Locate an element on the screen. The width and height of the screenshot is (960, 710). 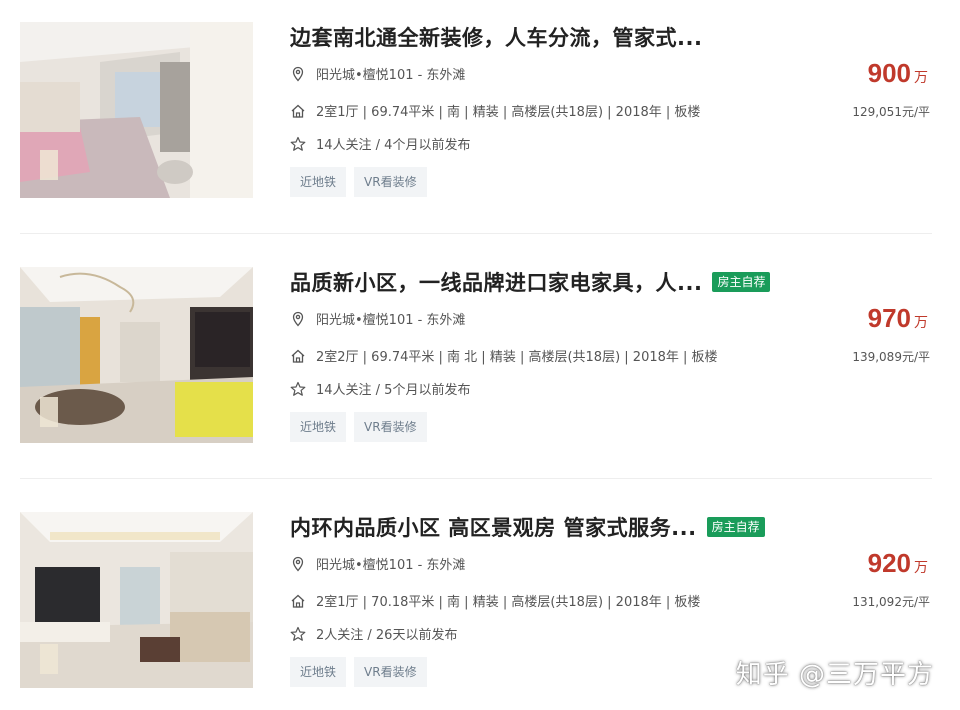
total-price: 900 万 is located at coordinates (898, 73).